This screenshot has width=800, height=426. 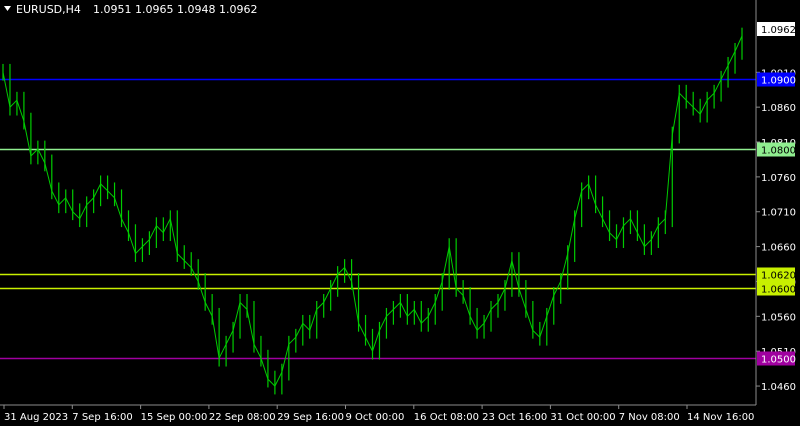 I want to click on y-tick-label-4: 1.0760, so click(x=778, y=178).